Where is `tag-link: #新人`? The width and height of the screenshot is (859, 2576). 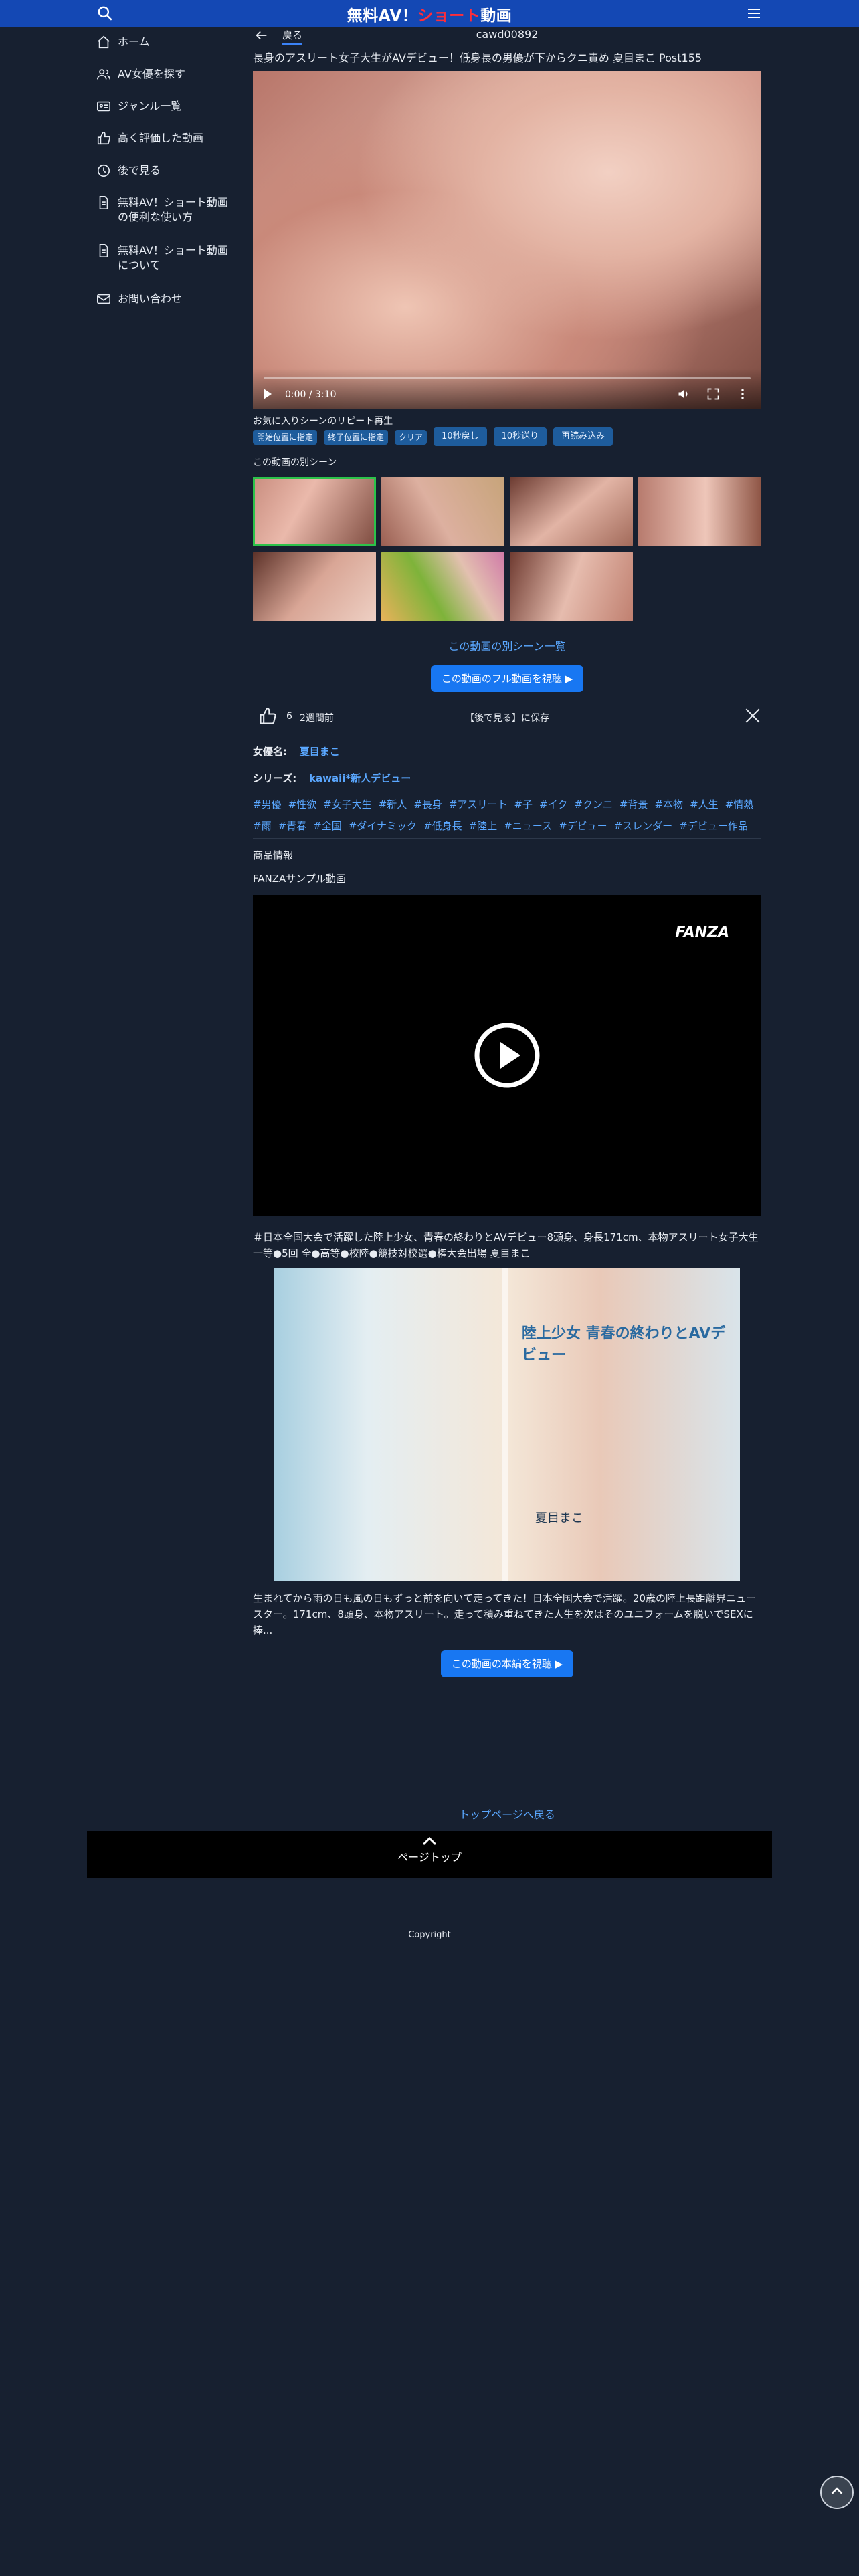
tag-link: #新人 is located at coordinates (393, 804).